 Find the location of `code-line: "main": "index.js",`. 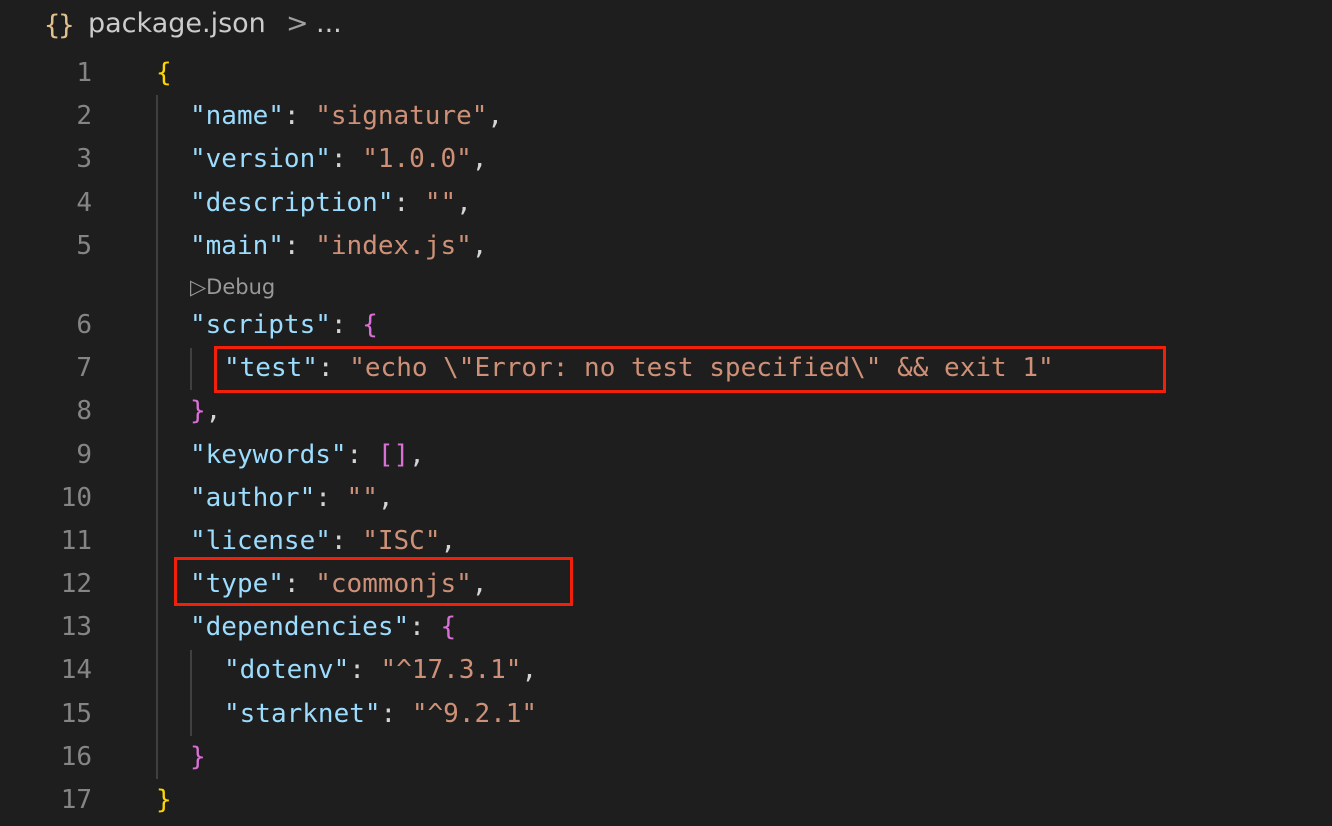

code-line: "main": "index.js", is located at coordinates (338, 246).